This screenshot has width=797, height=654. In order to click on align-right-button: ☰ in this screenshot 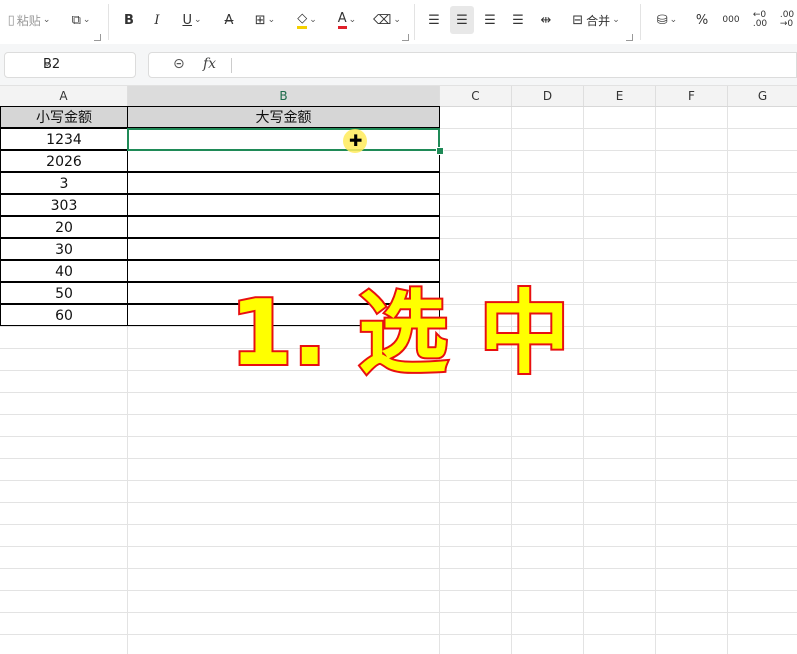, I will do `click(490, 20)`.